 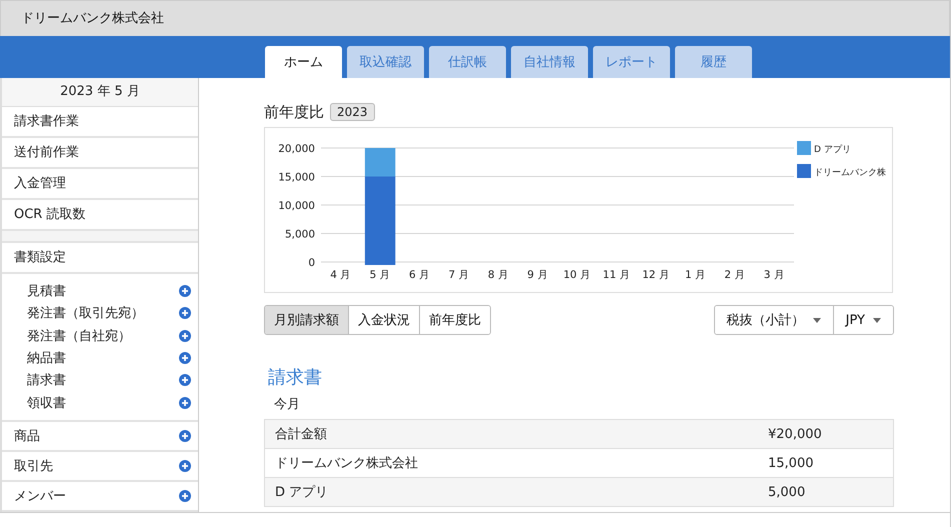 What do you see at coordinates (287, 404) in the screenshot?
I see `period-label: 今月` at bounding box center [287, 404].